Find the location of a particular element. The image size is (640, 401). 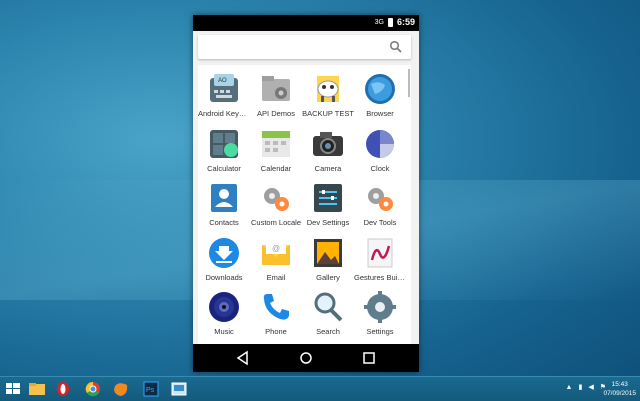

backup-test-icon is located at coordinates (328, 89).